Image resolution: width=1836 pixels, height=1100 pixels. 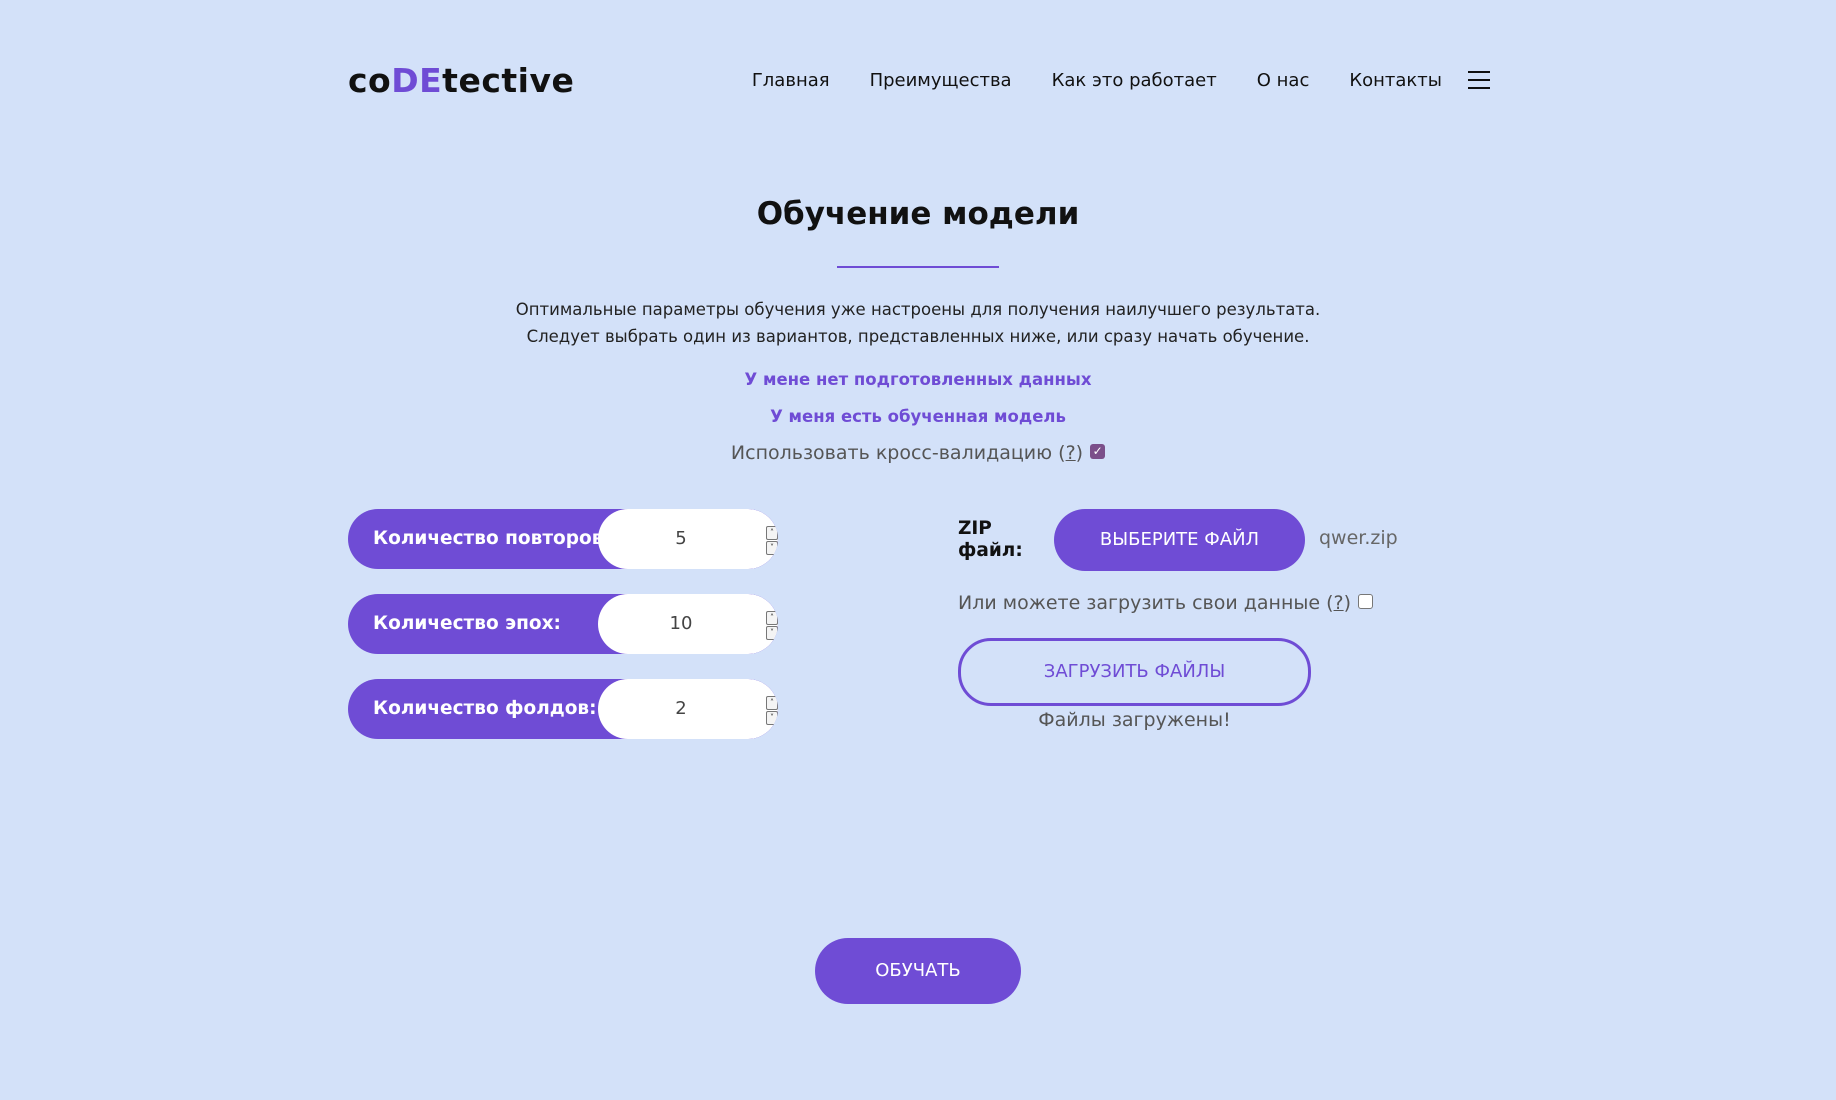 What do you see at coordinates (1395, 80) in the screenshot?
I see `nav-link-contacts: Контакты` at bounding box center [1395, 80].